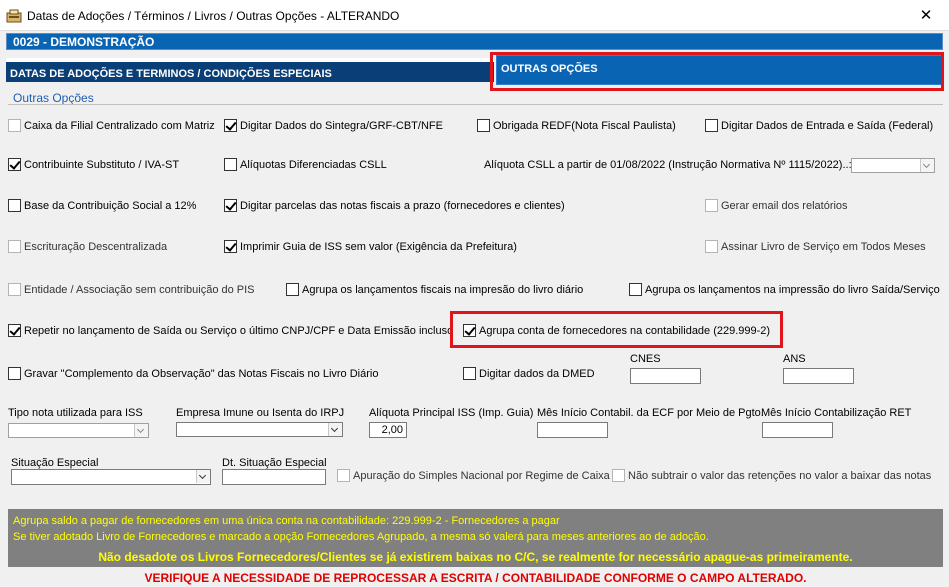  What do you see at coordinates (717, 71) in the screenshot?
I see `highlight-box-tab` at bounding box center [717, 71].